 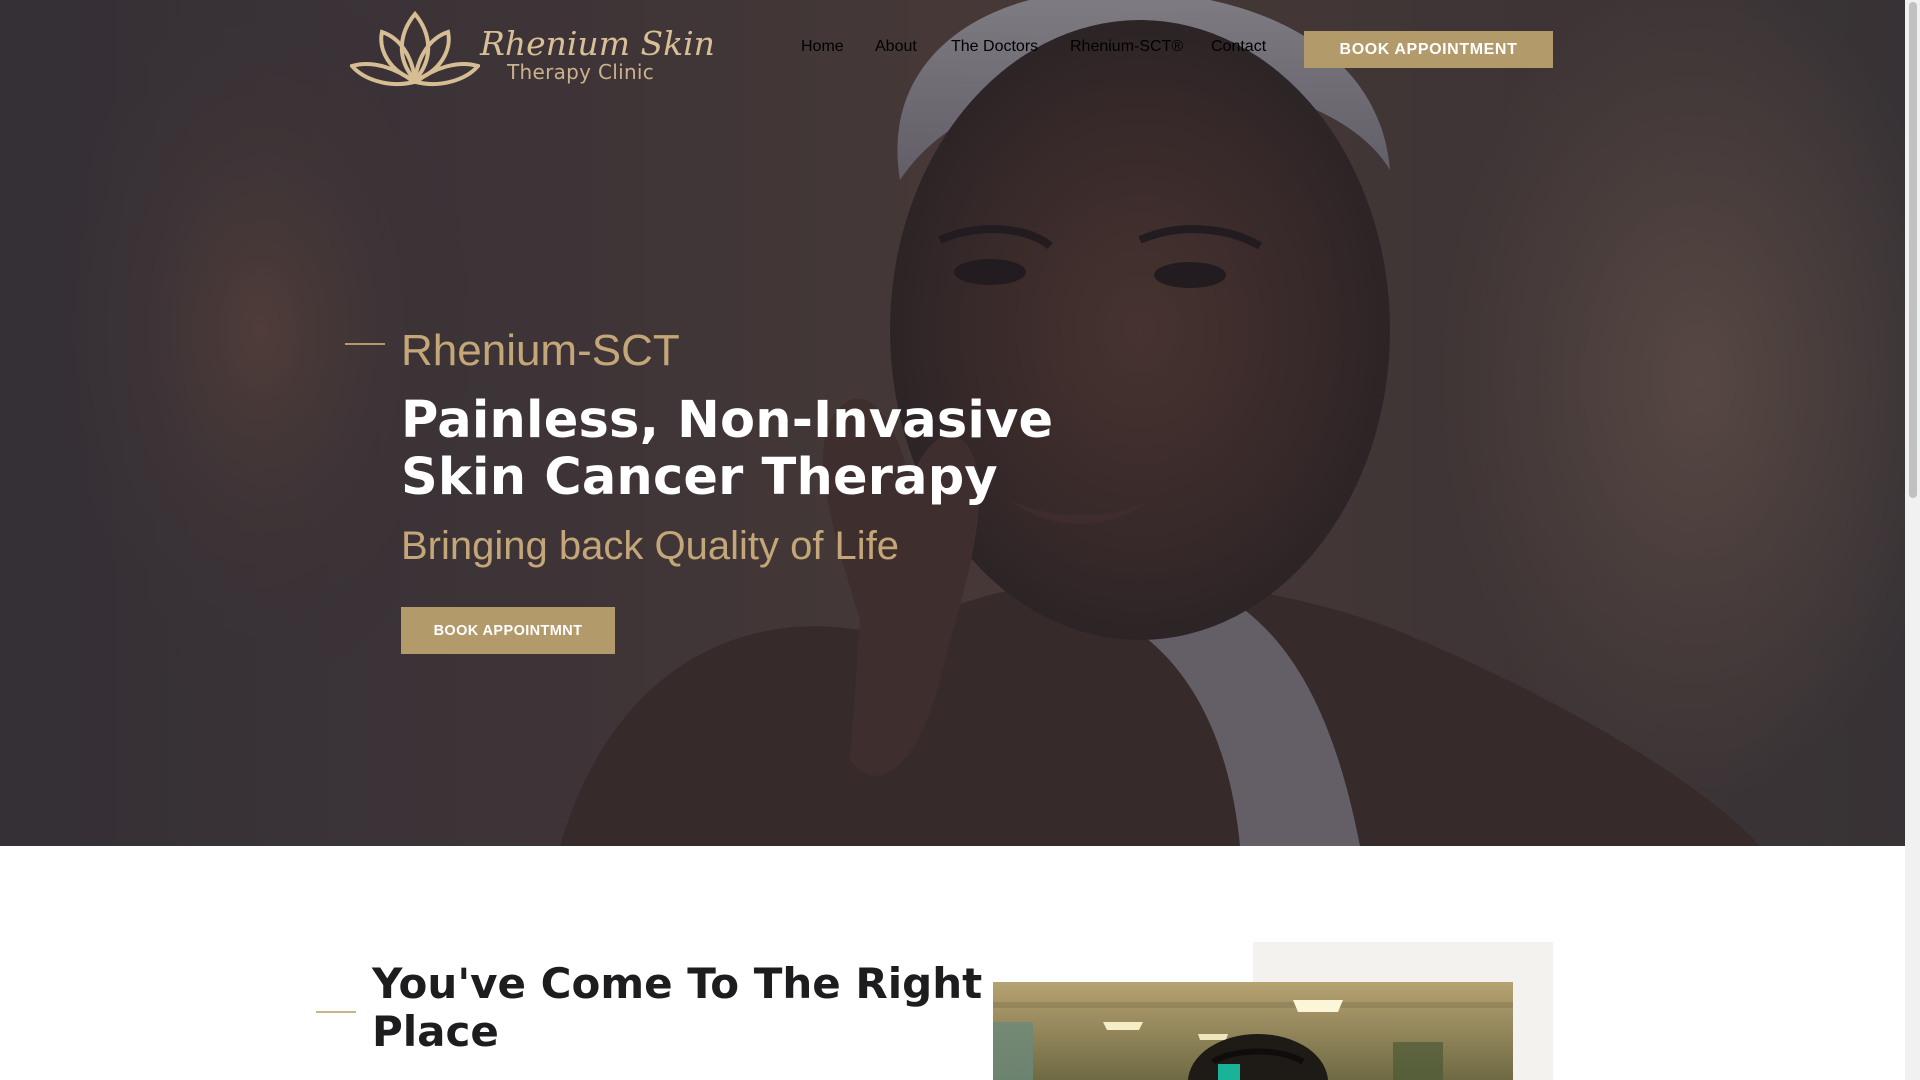 What do you see at coordinates (365, 344) in the screenshot?
I see `hero-accent-line` at bounding box center [365, 344].